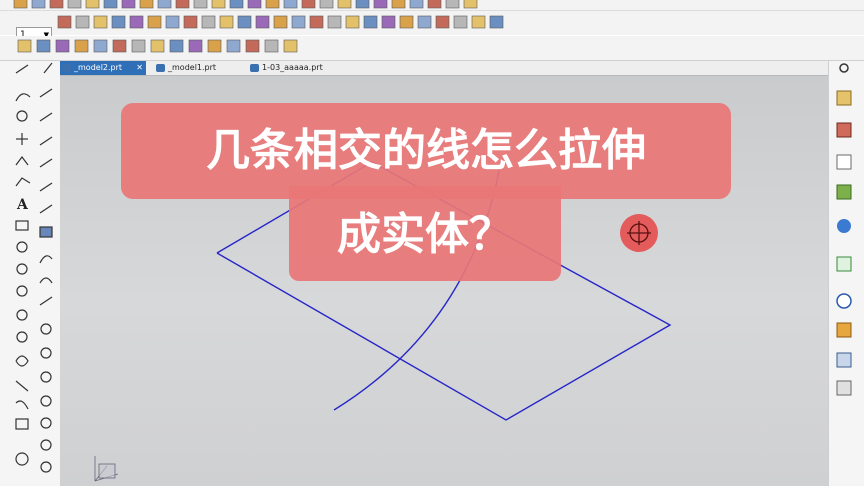 The width and height of the screenshot is (864, 490). What do you see at coordinates (139, 68) in the screenshot?
I see `close-icon: ✕` at bounding box center [139, 68].